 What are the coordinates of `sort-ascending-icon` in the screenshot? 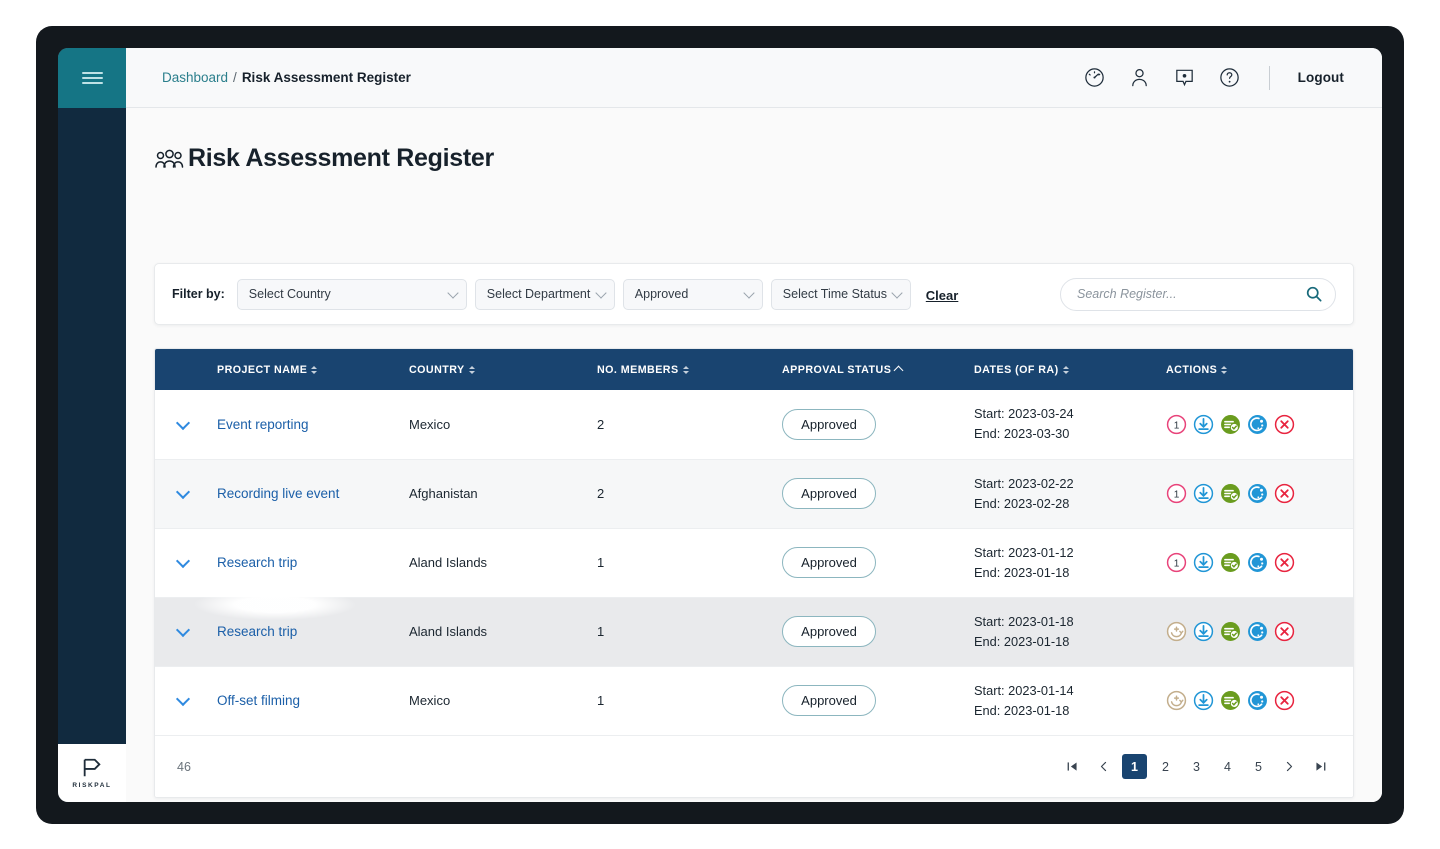 It's located at (898, 370).